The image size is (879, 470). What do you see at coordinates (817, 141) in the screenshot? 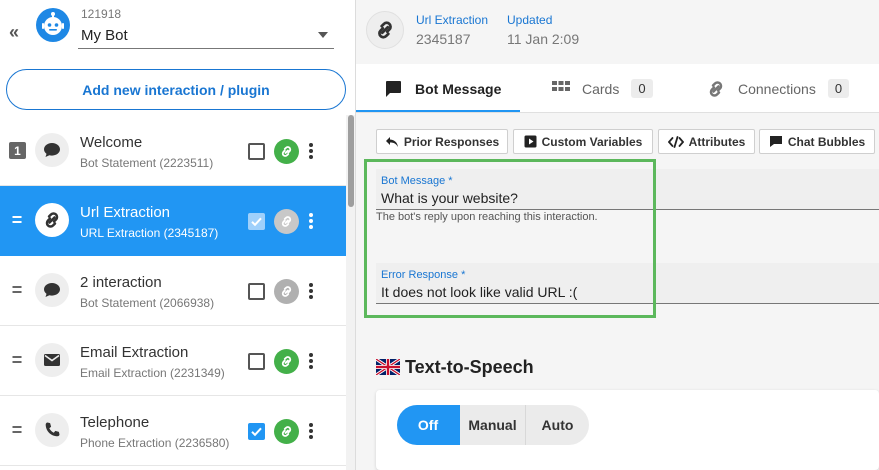
I see `chat-bubbles-button: Chat Bubbles` at bounding box center [817, 141].